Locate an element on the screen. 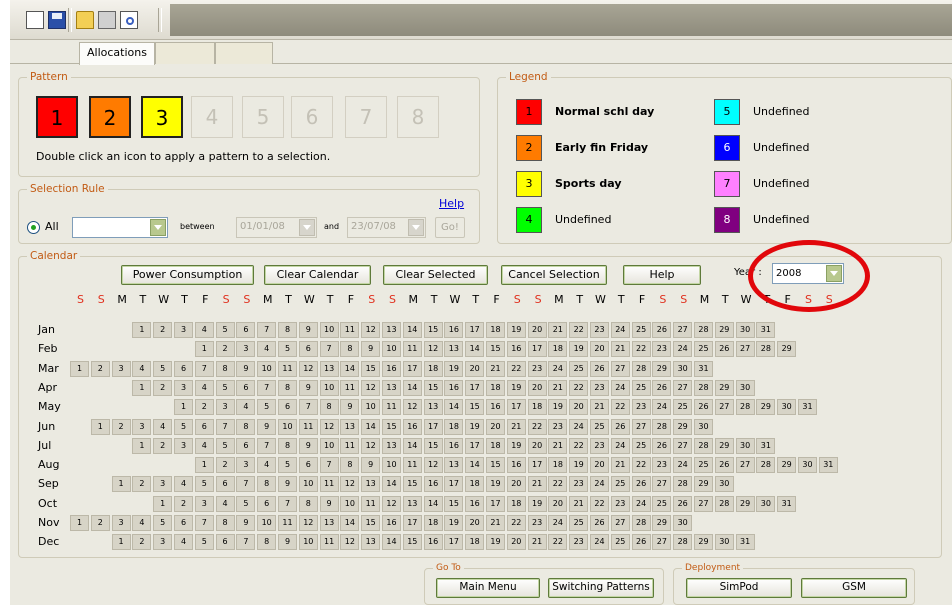  chevron-down-icon is located at coordinates (158, 227).